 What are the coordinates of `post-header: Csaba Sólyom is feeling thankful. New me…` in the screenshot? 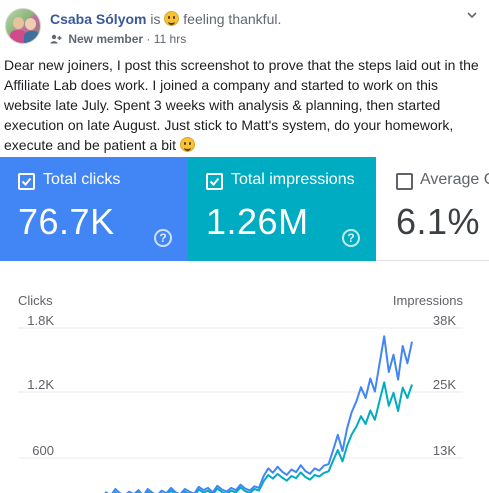 It's located at (244, 26).